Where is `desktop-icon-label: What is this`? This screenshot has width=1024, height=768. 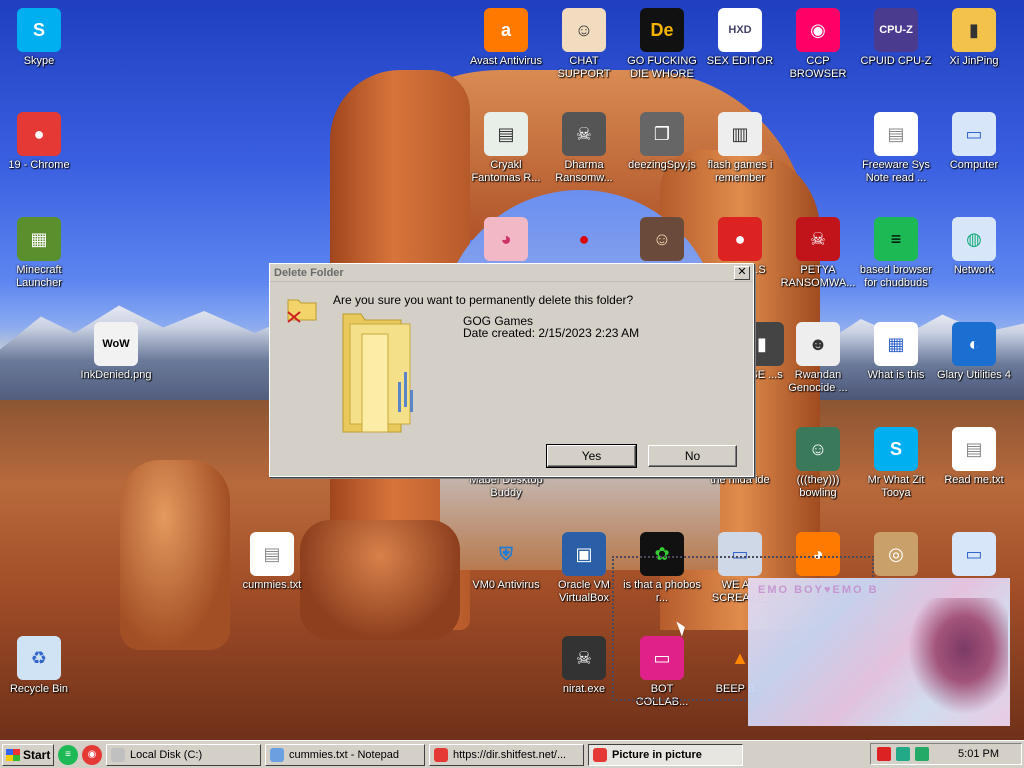
desktop-icon-label: What is this is located at coordinates (896, 375).